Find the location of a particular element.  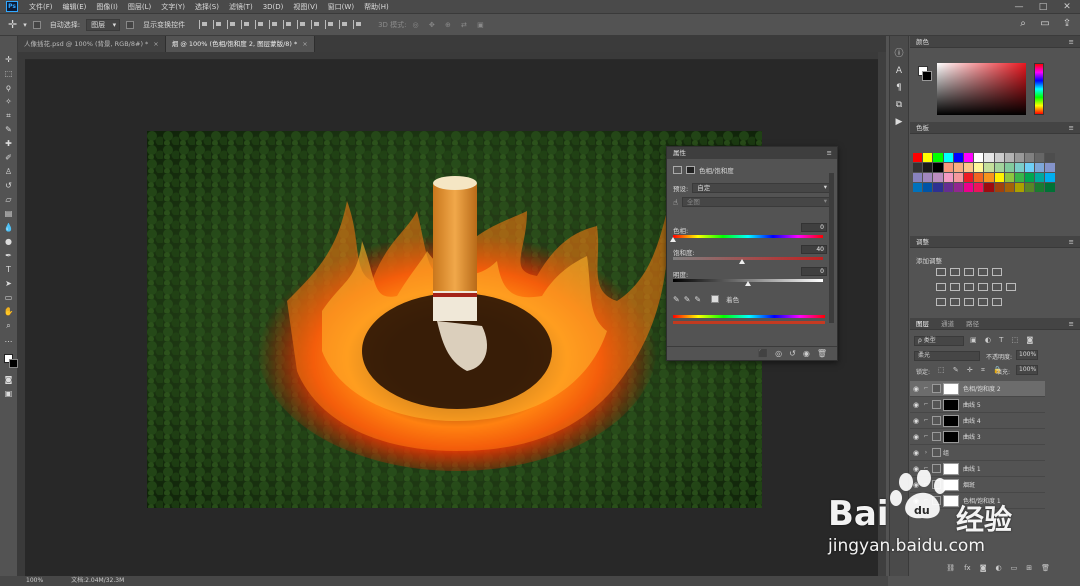

new-group-icon: ▭ is located at coordinates (1014, 570).